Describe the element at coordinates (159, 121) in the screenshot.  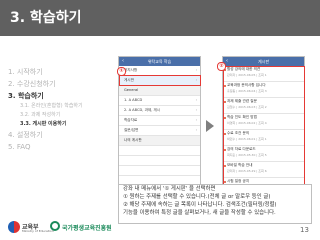
I see `menu-item-materials: 학습자료 ›` at that location.